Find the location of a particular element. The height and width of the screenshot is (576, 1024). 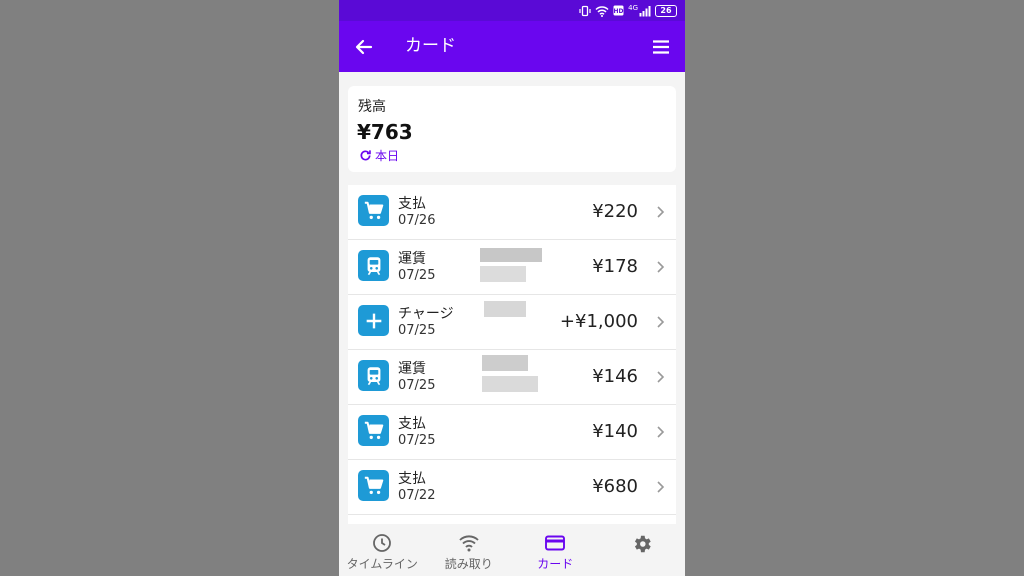

nav-tab-label: カード is located at coordinates (555, 564).